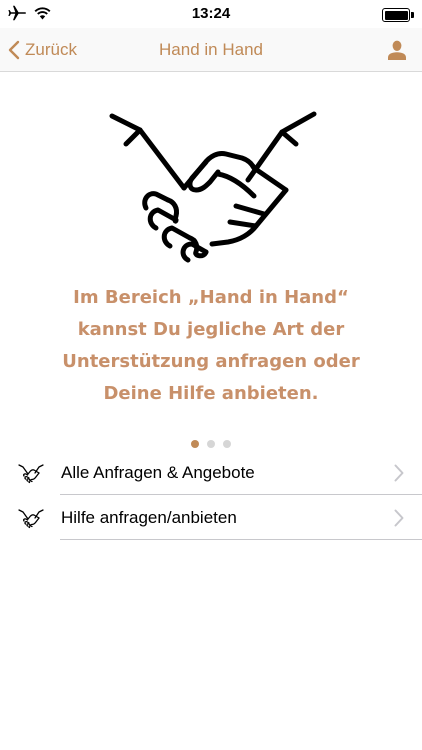 This screenshot has width=422, height=750. I want to click on profile-icon, so click(397, 50).